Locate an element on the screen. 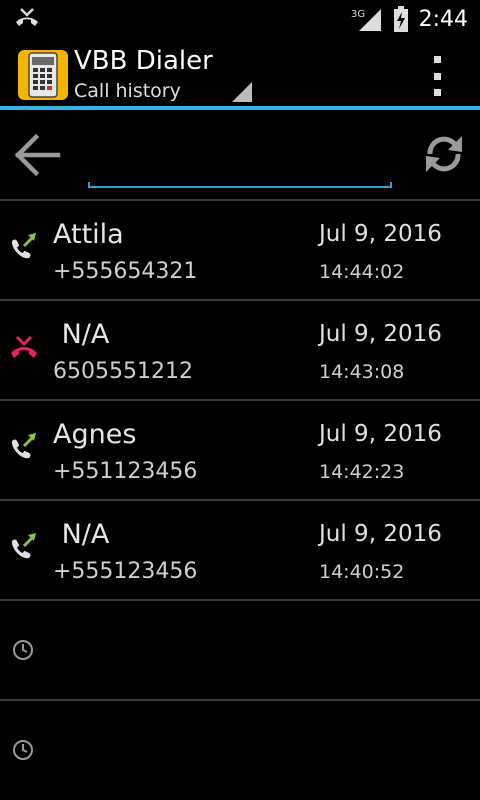 This screenshot has width=480, height=800. call-time: 14:43:08 is located at coordinates (362, 372).